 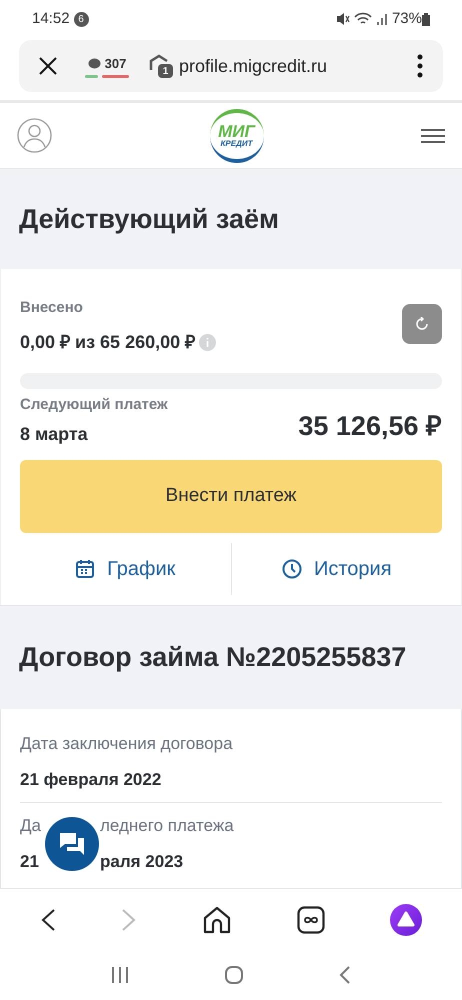 I want to click on field-label: Да, so click(x=30, y=825).